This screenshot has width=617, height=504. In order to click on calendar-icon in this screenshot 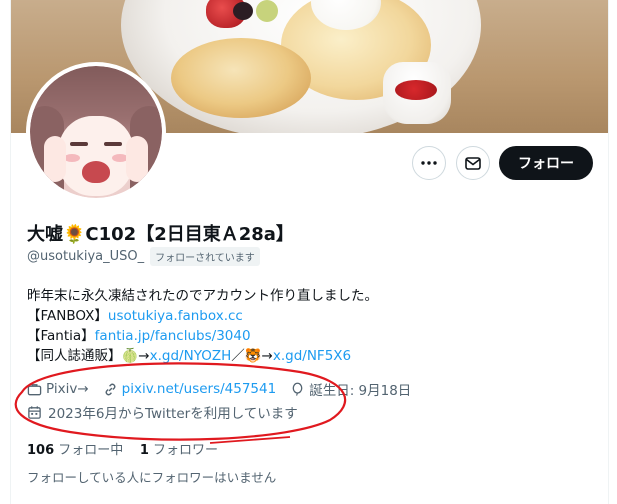, I will do `click(34, 412)`.